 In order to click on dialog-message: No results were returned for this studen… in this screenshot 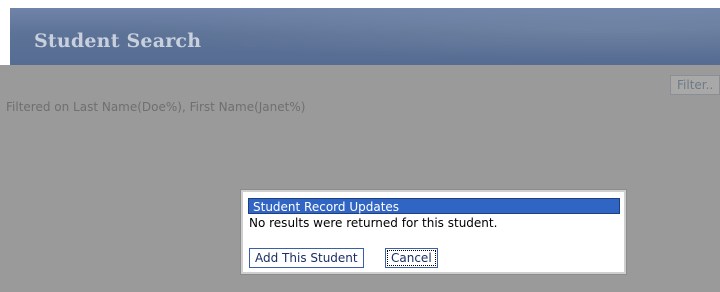, I will do `click(373, 223)`.